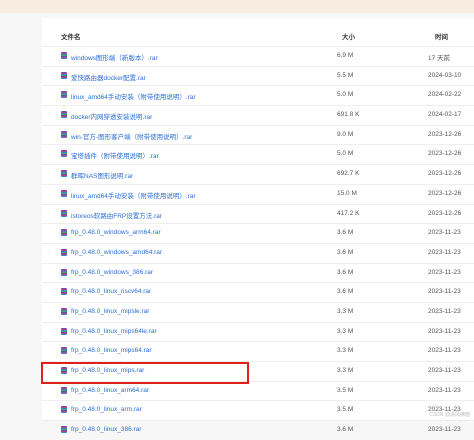 This screenshot has height=440, width=474. What do you see at coordinates (112, 272) in the screenshot?
I see `file-name-link: frp_0.48.0_windows_386.rar` at bounding box center [112, 272].